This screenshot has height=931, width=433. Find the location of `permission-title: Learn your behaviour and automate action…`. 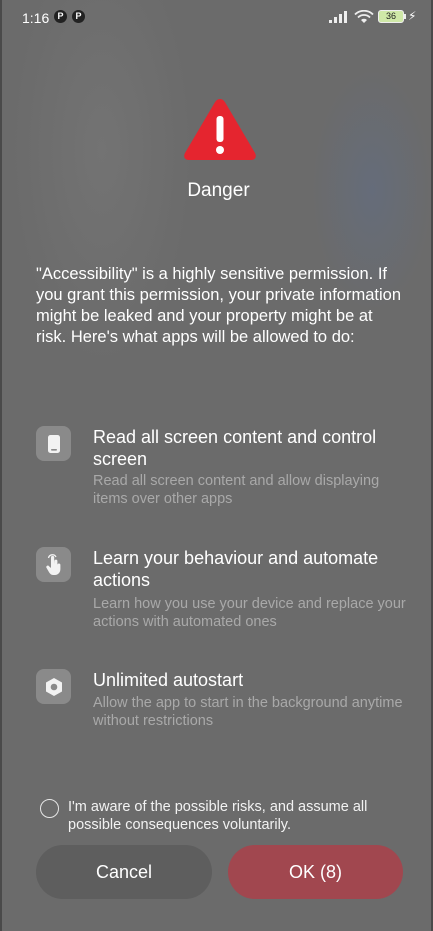

permission-title: Learn your behaviour and automate action… is located at coordinates (236, 569).